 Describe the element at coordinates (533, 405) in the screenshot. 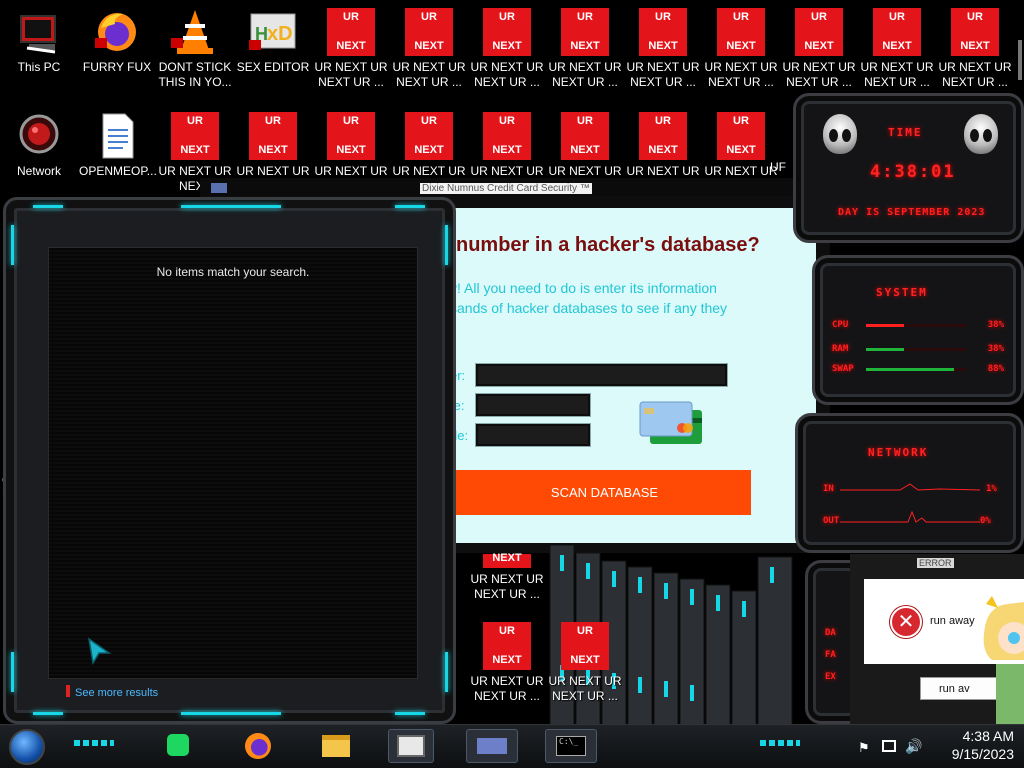

I see `expiry-date-field` at that location.